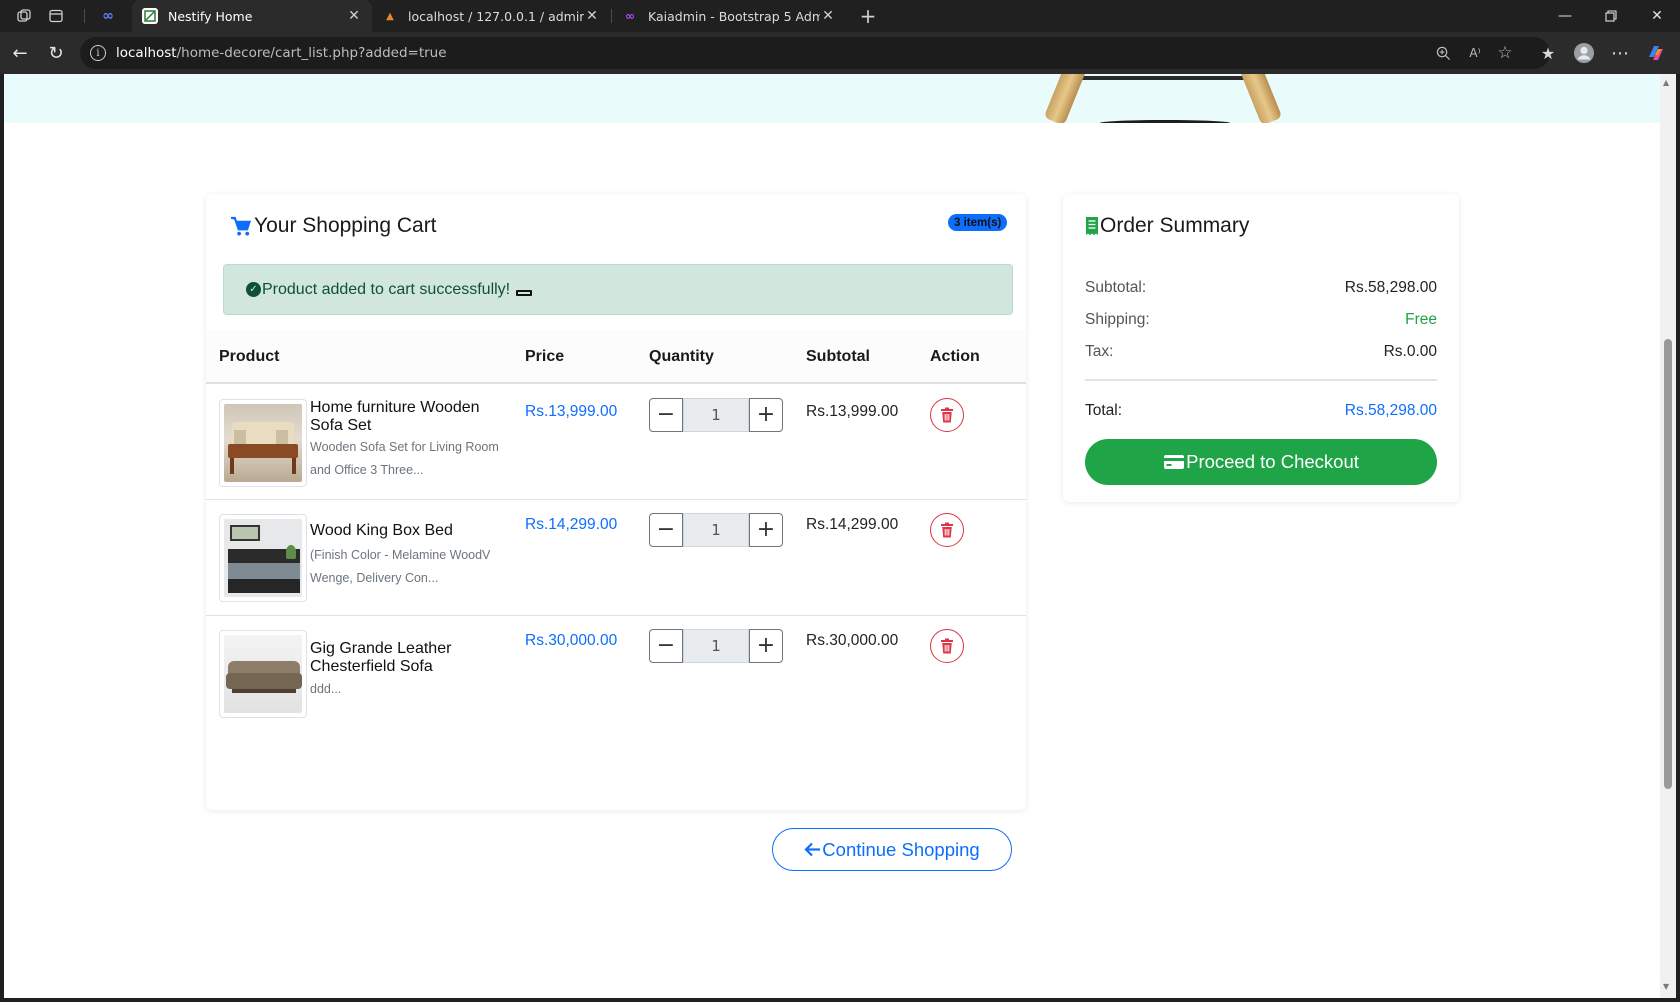 The image size is (1680, 1002). Describe the element at coordinates (681, 356) in the screenshot. I see `header-quantity: Quantity` at that location.